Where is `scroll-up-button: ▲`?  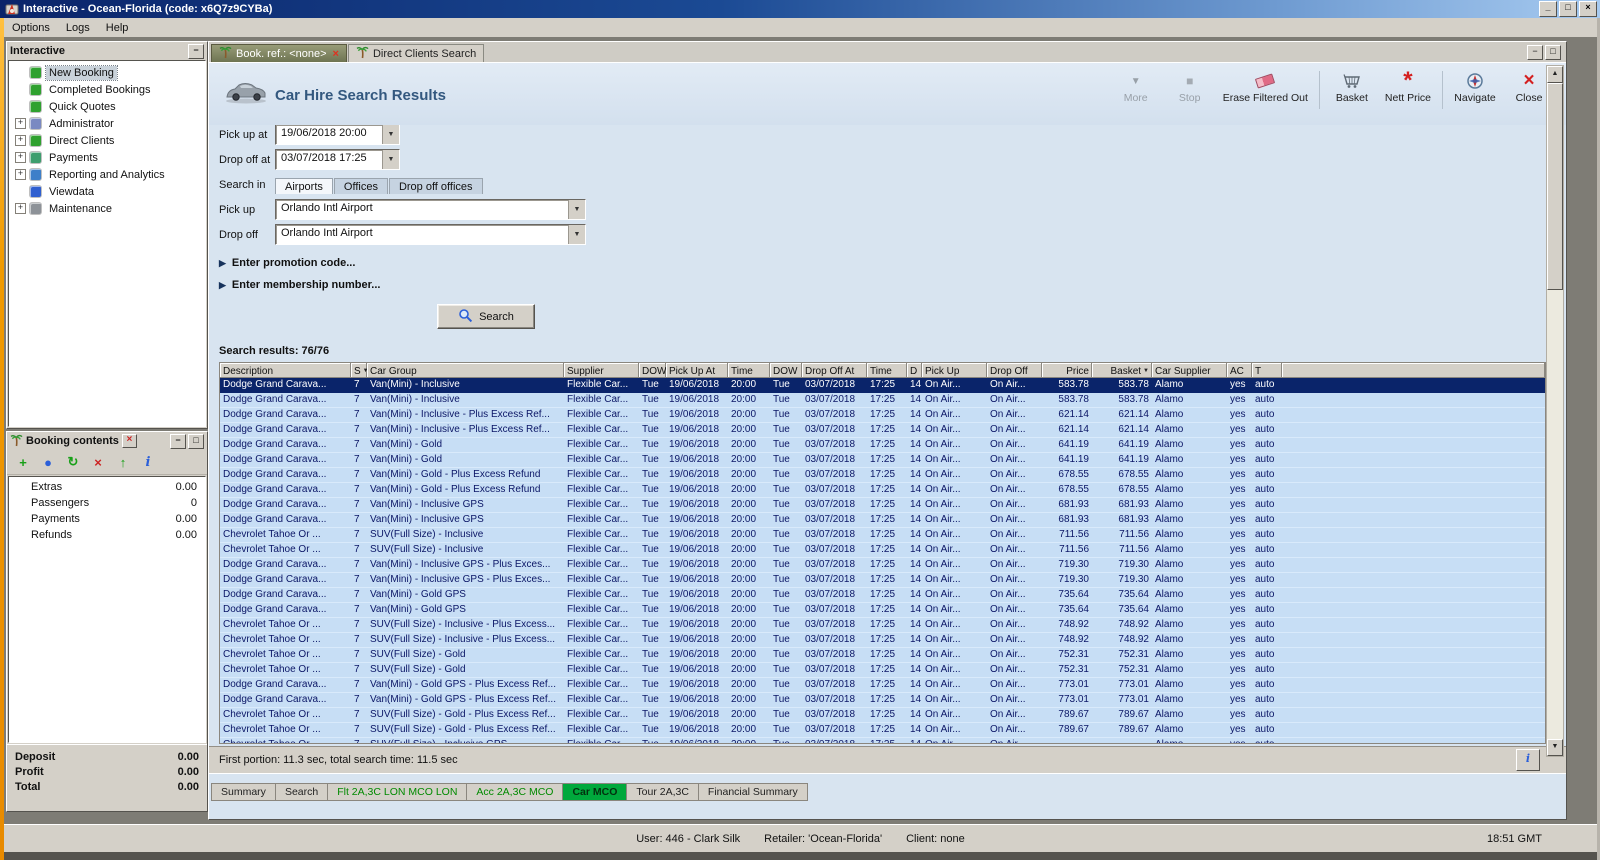 scroll-up-button: ▲ is located at coordinates (1555, 74).